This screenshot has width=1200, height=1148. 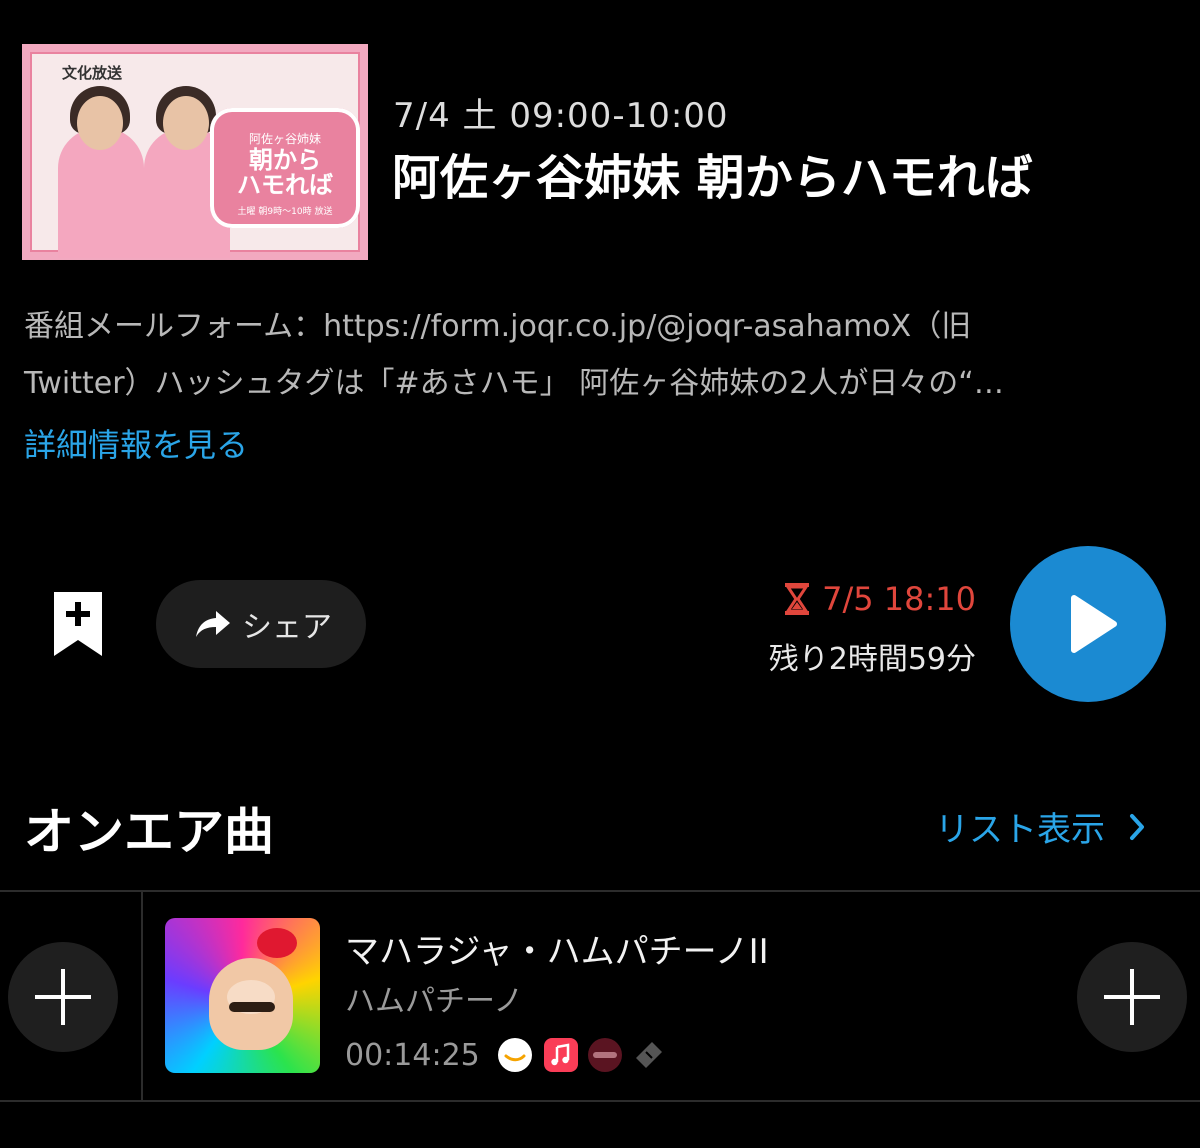 I want to click on more-info-link: 詳細情報を見る, so click(x=136, y=443).